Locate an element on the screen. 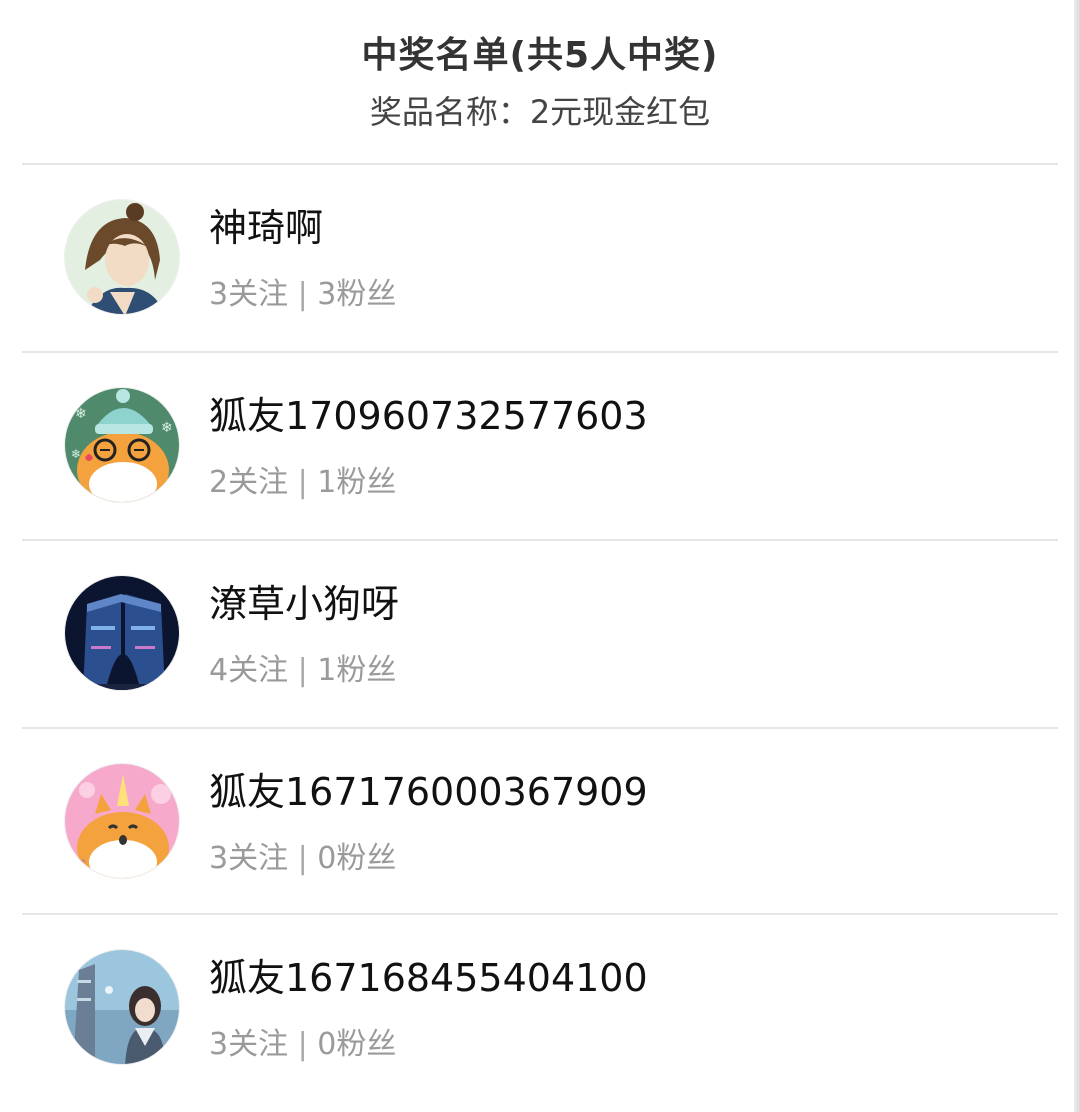 The image size is (1080, 1112). winner-stats: 4关注 | 1粉丝 is located at coordinates (302, 671).